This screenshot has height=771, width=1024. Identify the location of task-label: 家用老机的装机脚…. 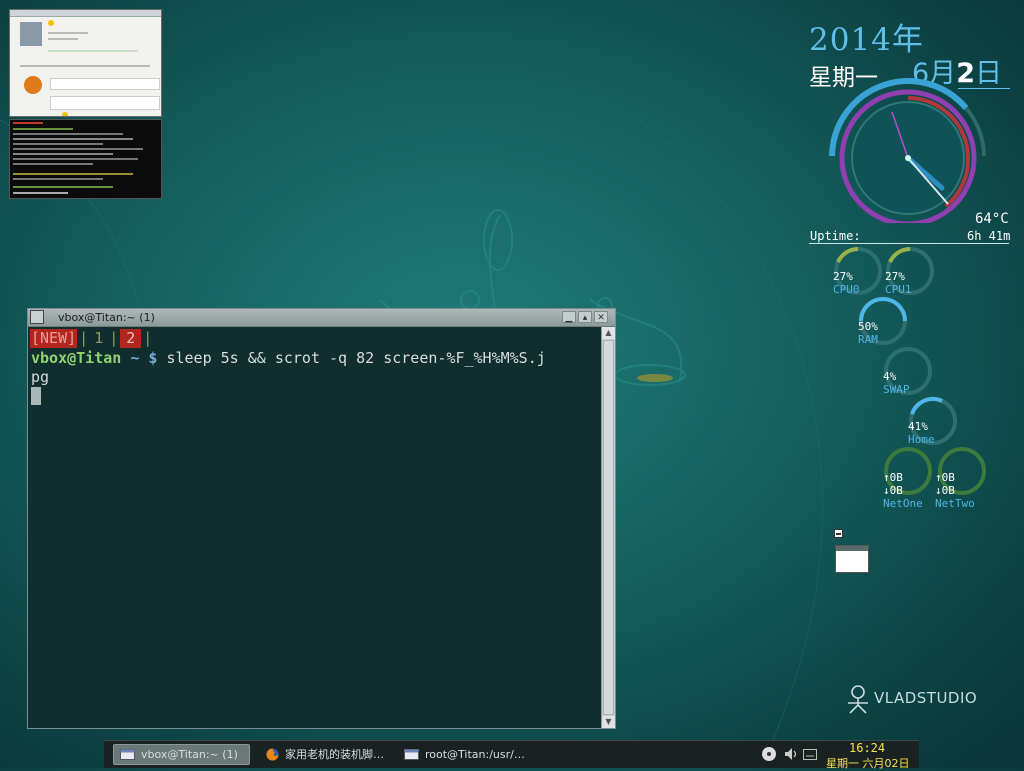
(334, 754).